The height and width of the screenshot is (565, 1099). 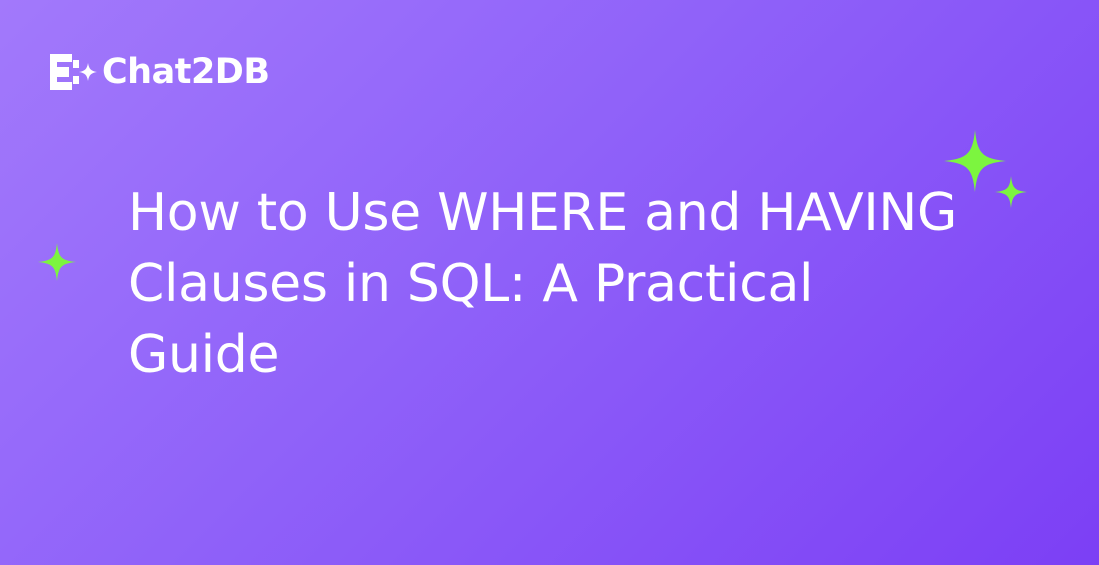 I want to click on brand-name: Chat2DB, so click(x=186, y=72).